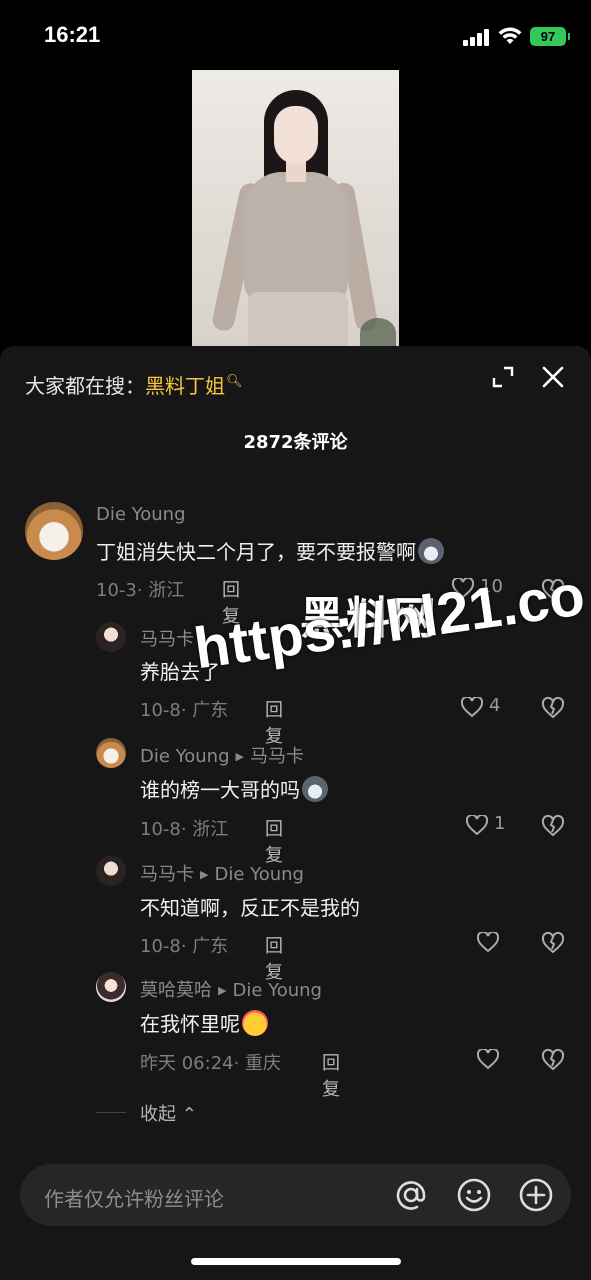 This screenshot has height=1280, width=591. Describe the element at coordinates (222, 755) in the screenshot. I see `comment-author: Die Young ▶ 马马卡` at that location.